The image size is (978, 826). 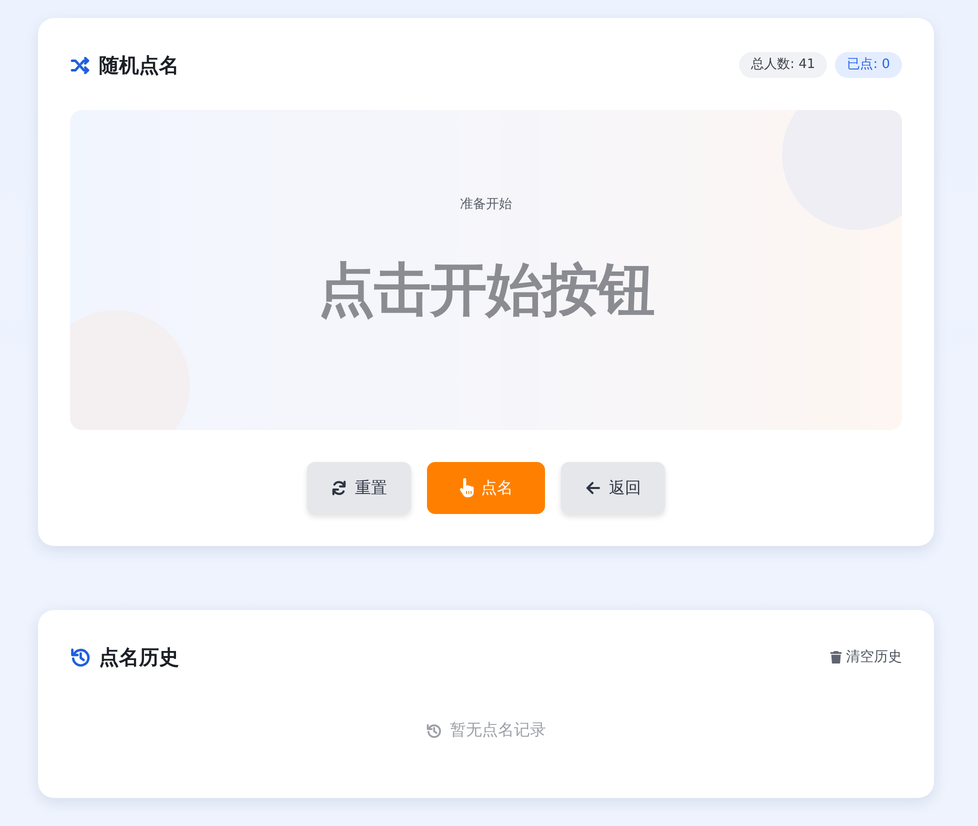 I want to click on arrow-left-icon, so click(x=593, y=488).